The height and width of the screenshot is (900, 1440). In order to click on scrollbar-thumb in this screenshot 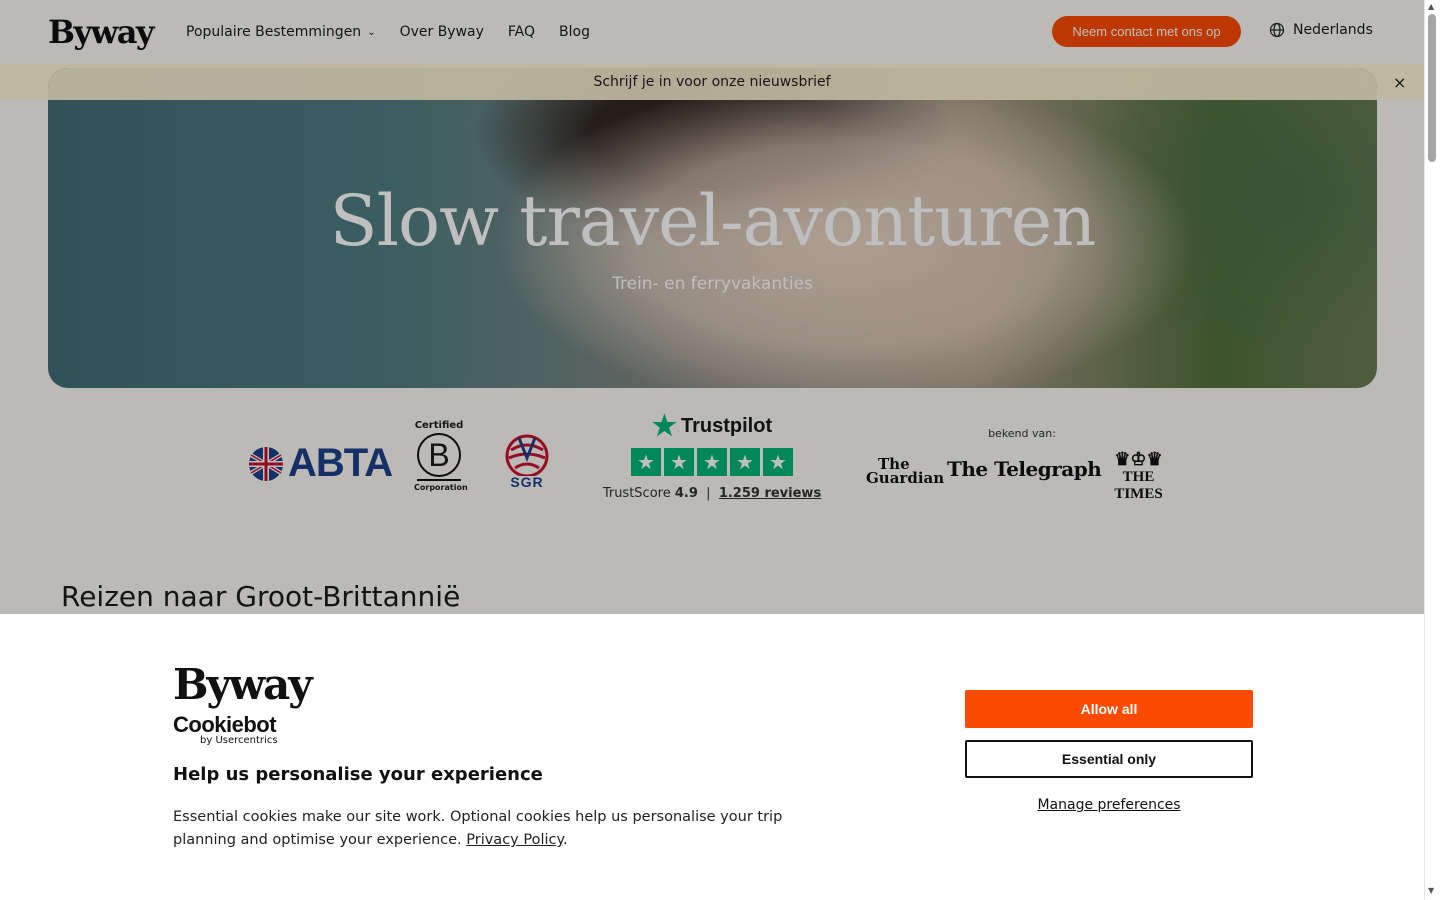, I will do `click(1432, 88)`.